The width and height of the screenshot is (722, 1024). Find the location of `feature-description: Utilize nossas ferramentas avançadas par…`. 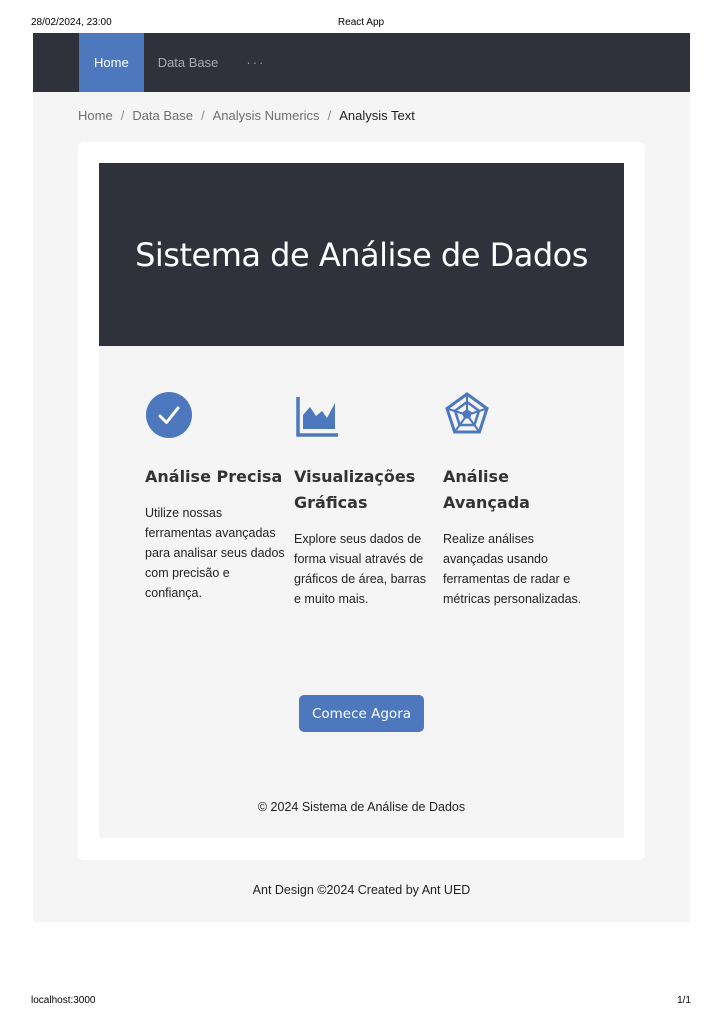

feature-description: Utilize nossas ferramentas avançadas par… is located at coordinates (215, 553).